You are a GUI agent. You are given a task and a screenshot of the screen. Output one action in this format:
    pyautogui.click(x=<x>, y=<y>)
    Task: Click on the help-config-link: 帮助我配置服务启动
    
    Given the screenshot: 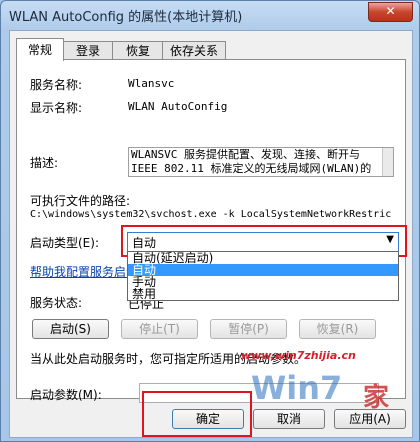 What is the action you would take?
    pyautogui.click(x=84, y=271)
    